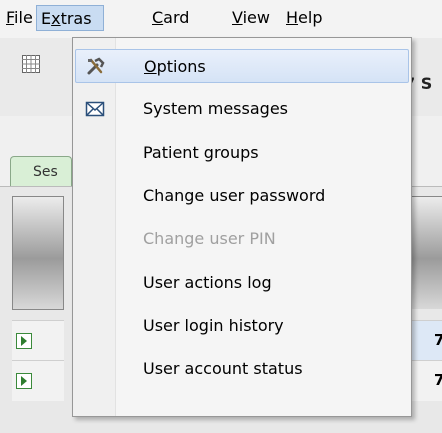 The height and width of the screenshot is (433, 442). What do you see at coordinates (213, 325) in the screenshot?
I see `menu-item-user-login-history-label: User login history` at bounding box center [213, 325].